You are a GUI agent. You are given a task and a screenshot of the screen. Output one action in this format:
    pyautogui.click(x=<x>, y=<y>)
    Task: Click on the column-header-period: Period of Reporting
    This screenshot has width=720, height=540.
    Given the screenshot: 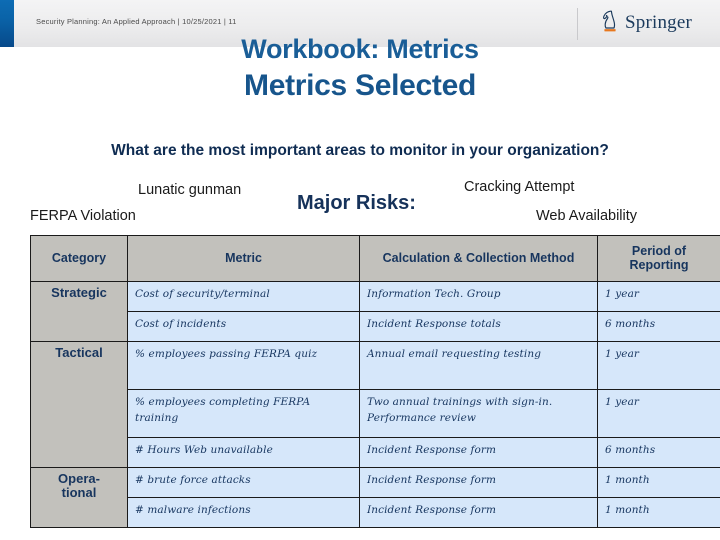 What is the action you would take?
    pyautogui.click(x=658, y=258)
    